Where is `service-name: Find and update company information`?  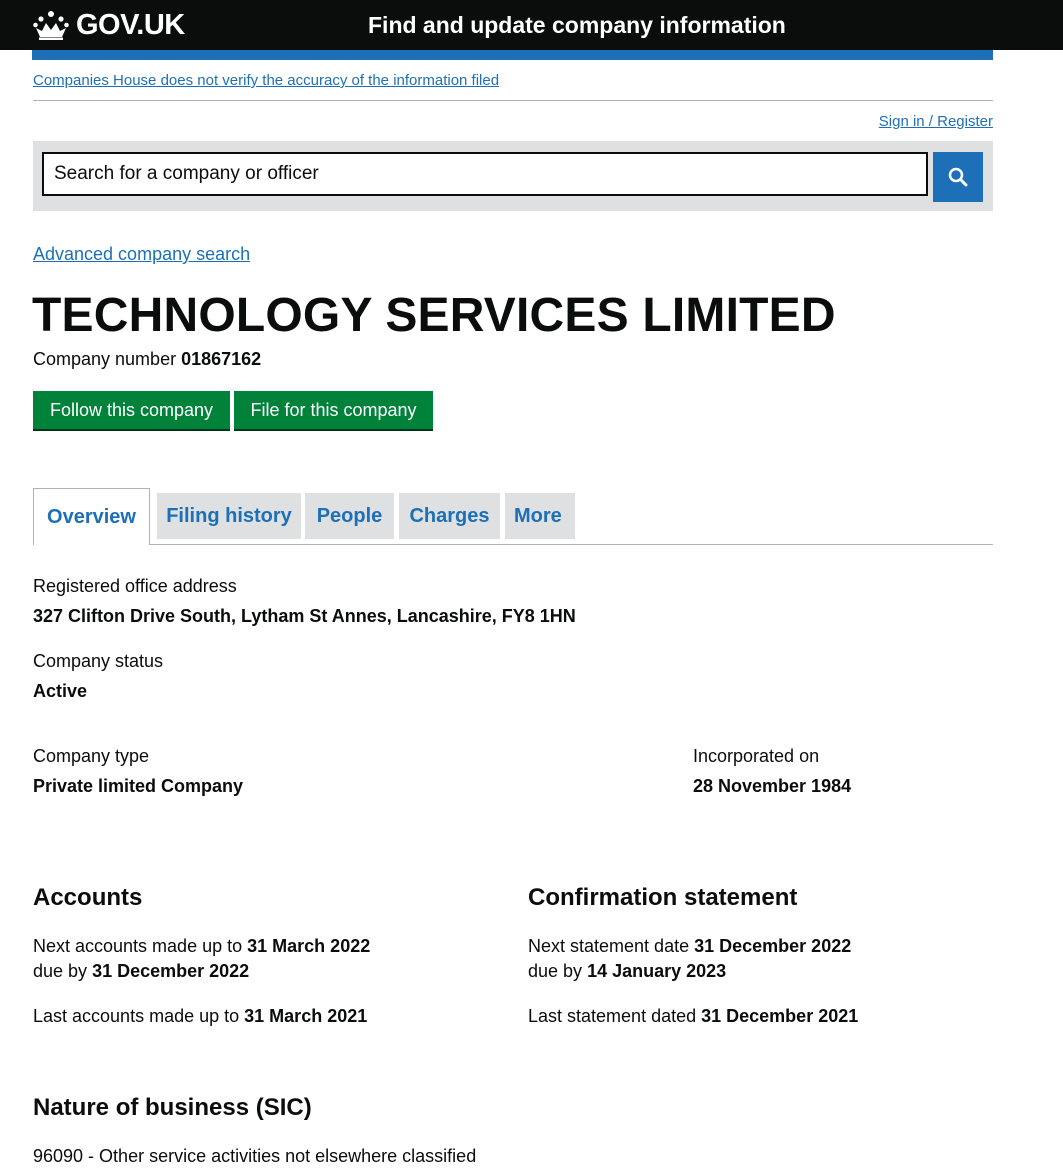
service-name: Find and update company information is located at coordinates (577, 25).